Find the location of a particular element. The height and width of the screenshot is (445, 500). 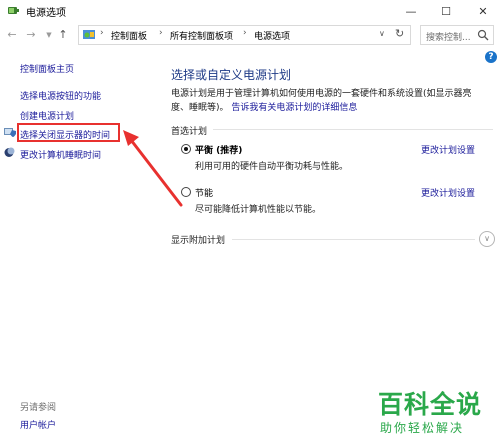

maximize-button: ☐ is located at coordinates (446, 11).